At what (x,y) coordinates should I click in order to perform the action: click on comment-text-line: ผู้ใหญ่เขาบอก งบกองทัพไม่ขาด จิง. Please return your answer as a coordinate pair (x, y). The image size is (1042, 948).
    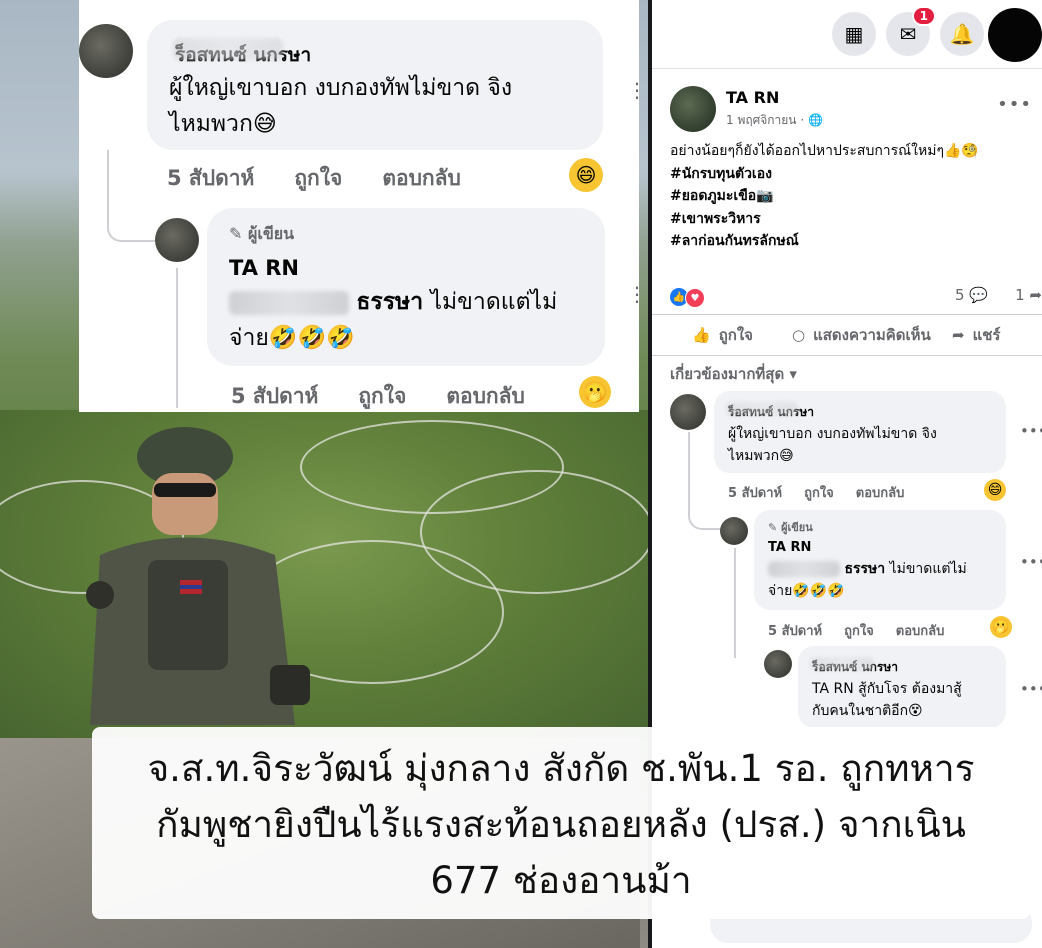
    Looking at the image, I should click on (341, 88).